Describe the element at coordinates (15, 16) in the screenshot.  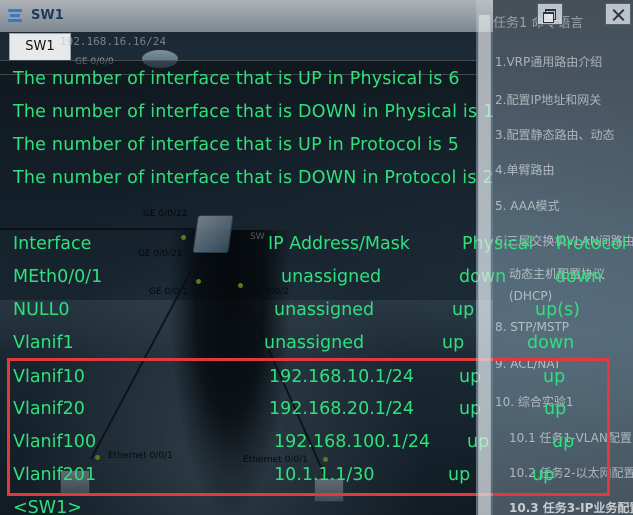
I see `terminal-app-icon` at that location.